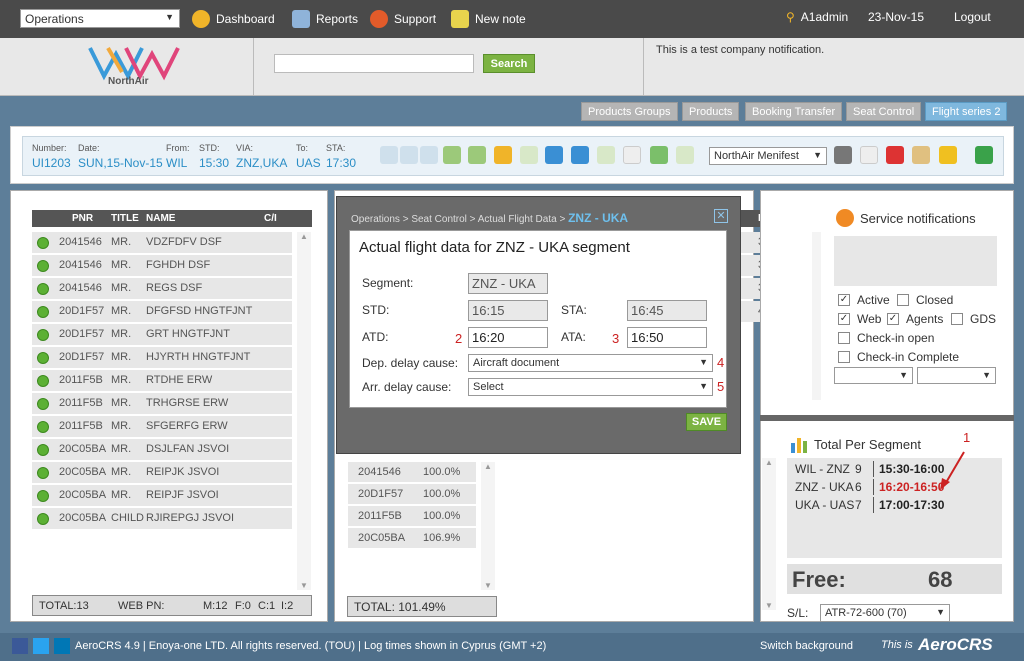 The width and height of the screenshot is (1024, 661). Describe the element at coordinates (412, 516) in the screenshot. I see `load-row: 2011F5B 100.0%` at that location.